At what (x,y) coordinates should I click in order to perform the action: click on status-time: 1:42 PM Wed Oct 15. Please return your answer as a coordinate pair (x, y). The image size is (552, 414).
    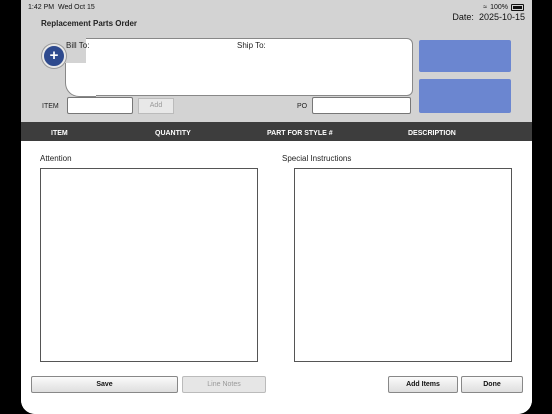
    Looking at the image, I should click on (61, 7).